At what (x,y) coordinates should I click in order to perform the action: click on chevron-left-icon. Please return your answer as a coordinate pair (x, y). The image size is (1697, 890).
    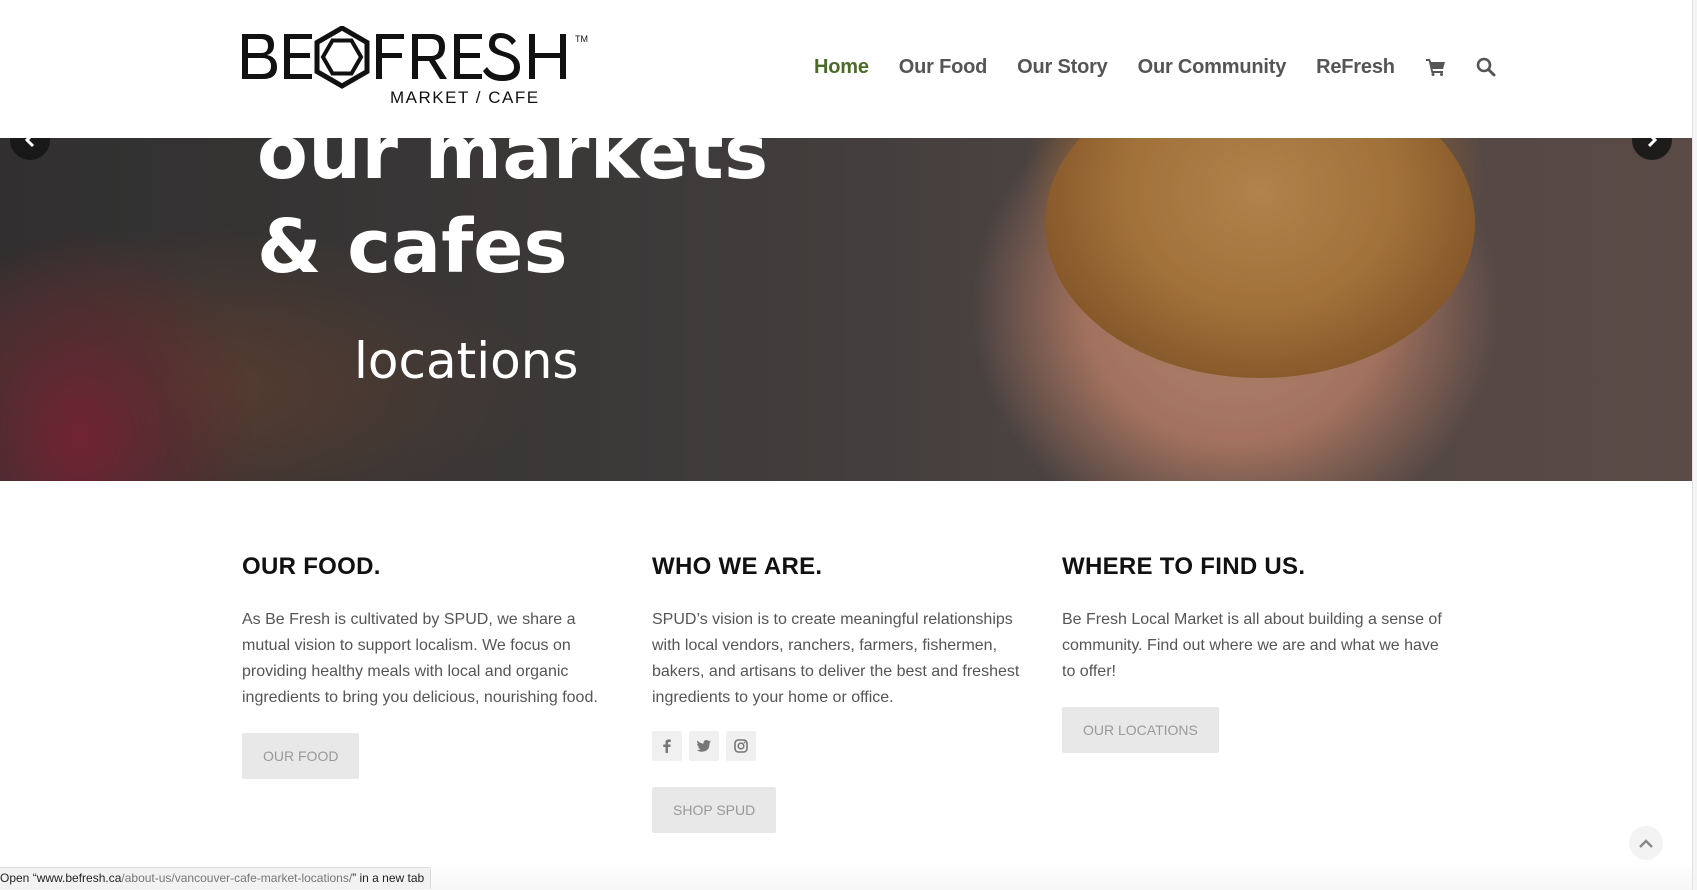
    Looking at the image, I should click on (29, 142).